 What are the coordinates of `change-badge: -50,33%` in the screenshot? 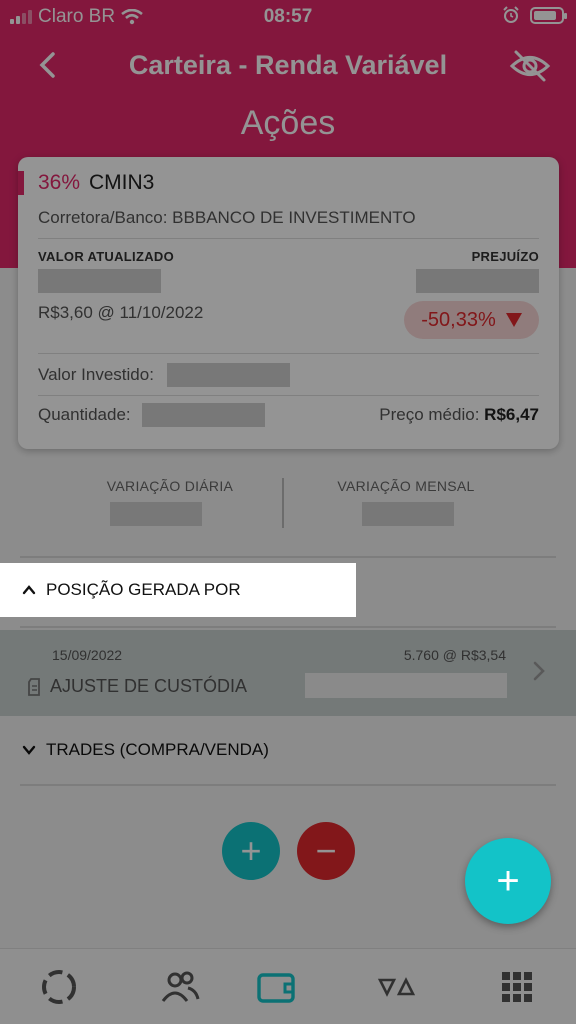 It's located at (471, 320).